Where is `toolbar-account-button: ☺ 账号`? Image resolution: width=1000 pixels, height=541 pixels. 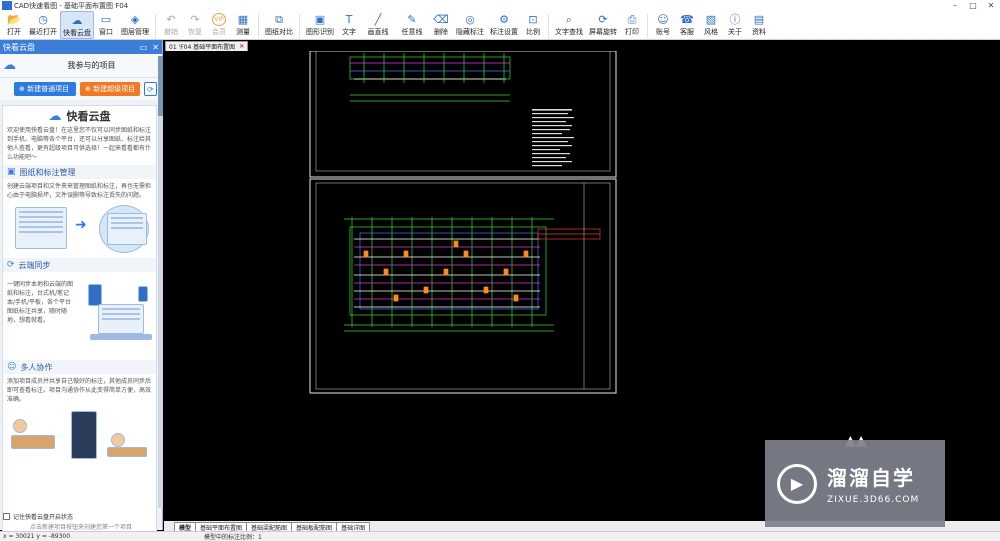
toolbar-account-button: ☺ 账号 is located at coordinates (663, 25).